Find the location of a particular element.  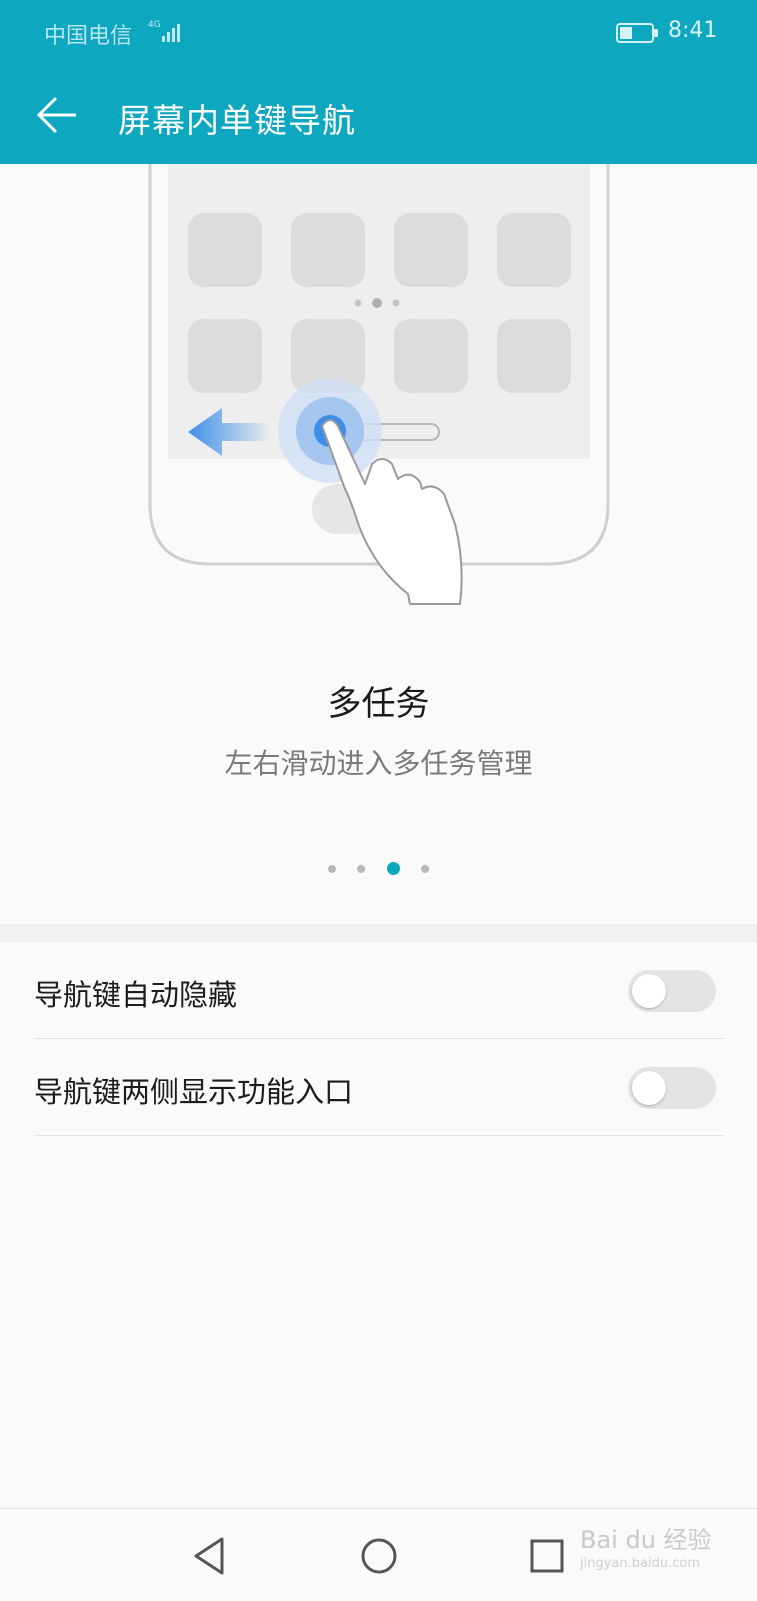

status-time: 8:41 is located at coordinates (693, 30).